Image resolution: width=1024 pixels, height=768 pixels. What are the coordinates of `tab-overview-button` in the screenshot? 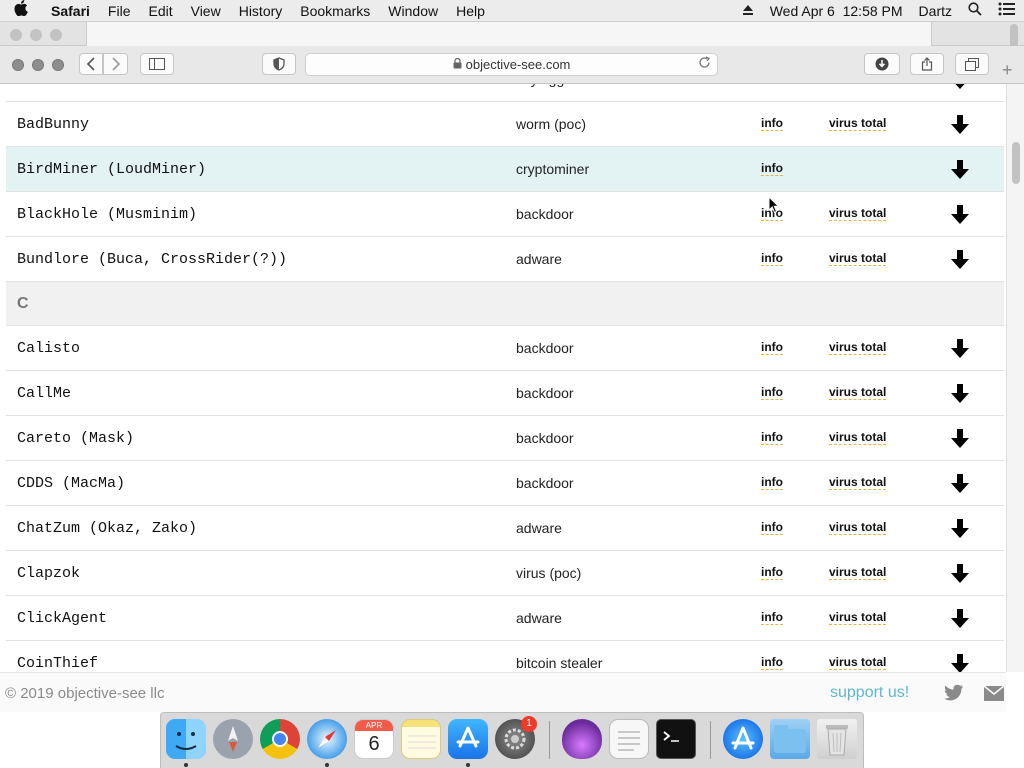 It's located at (972, 64).